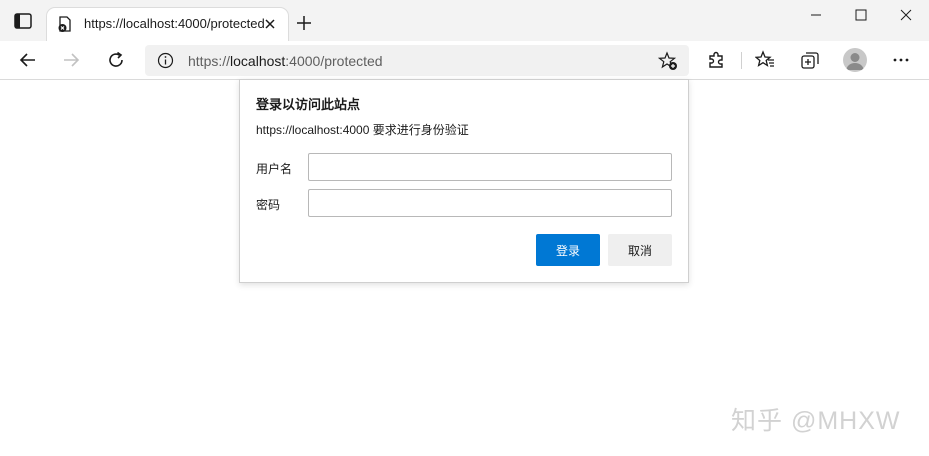 Image resolution: width=929 pixels, height=456 pixels. I want to click on toolbar-divider, so click(741, 60).